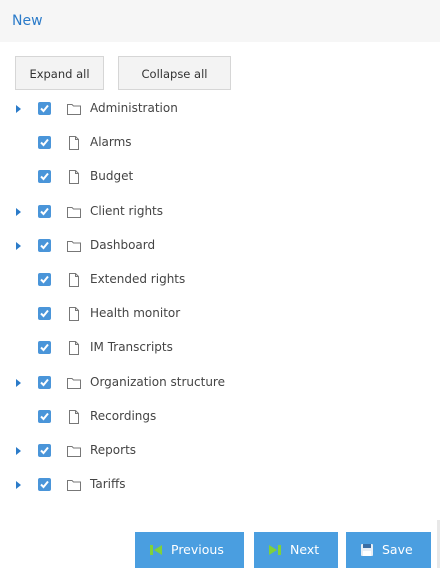  I want to click on tree-node: Alarms, so click(150, 143).